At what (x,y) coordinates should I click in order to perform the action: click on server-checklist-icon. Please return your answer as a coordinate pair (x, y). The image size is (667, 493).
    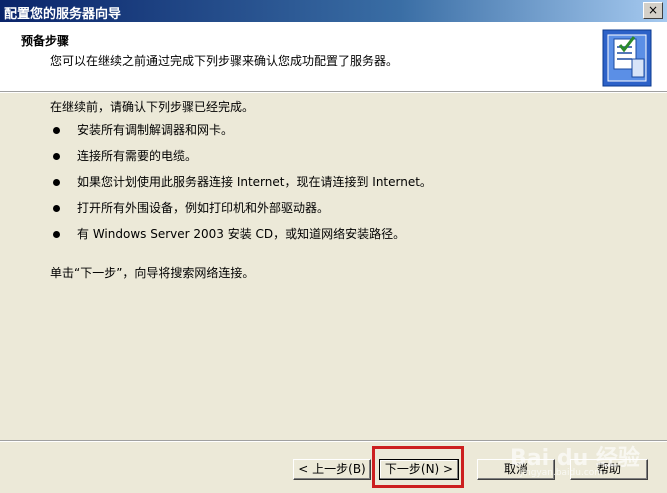
    Looking at the image, I should click on (627, 58).